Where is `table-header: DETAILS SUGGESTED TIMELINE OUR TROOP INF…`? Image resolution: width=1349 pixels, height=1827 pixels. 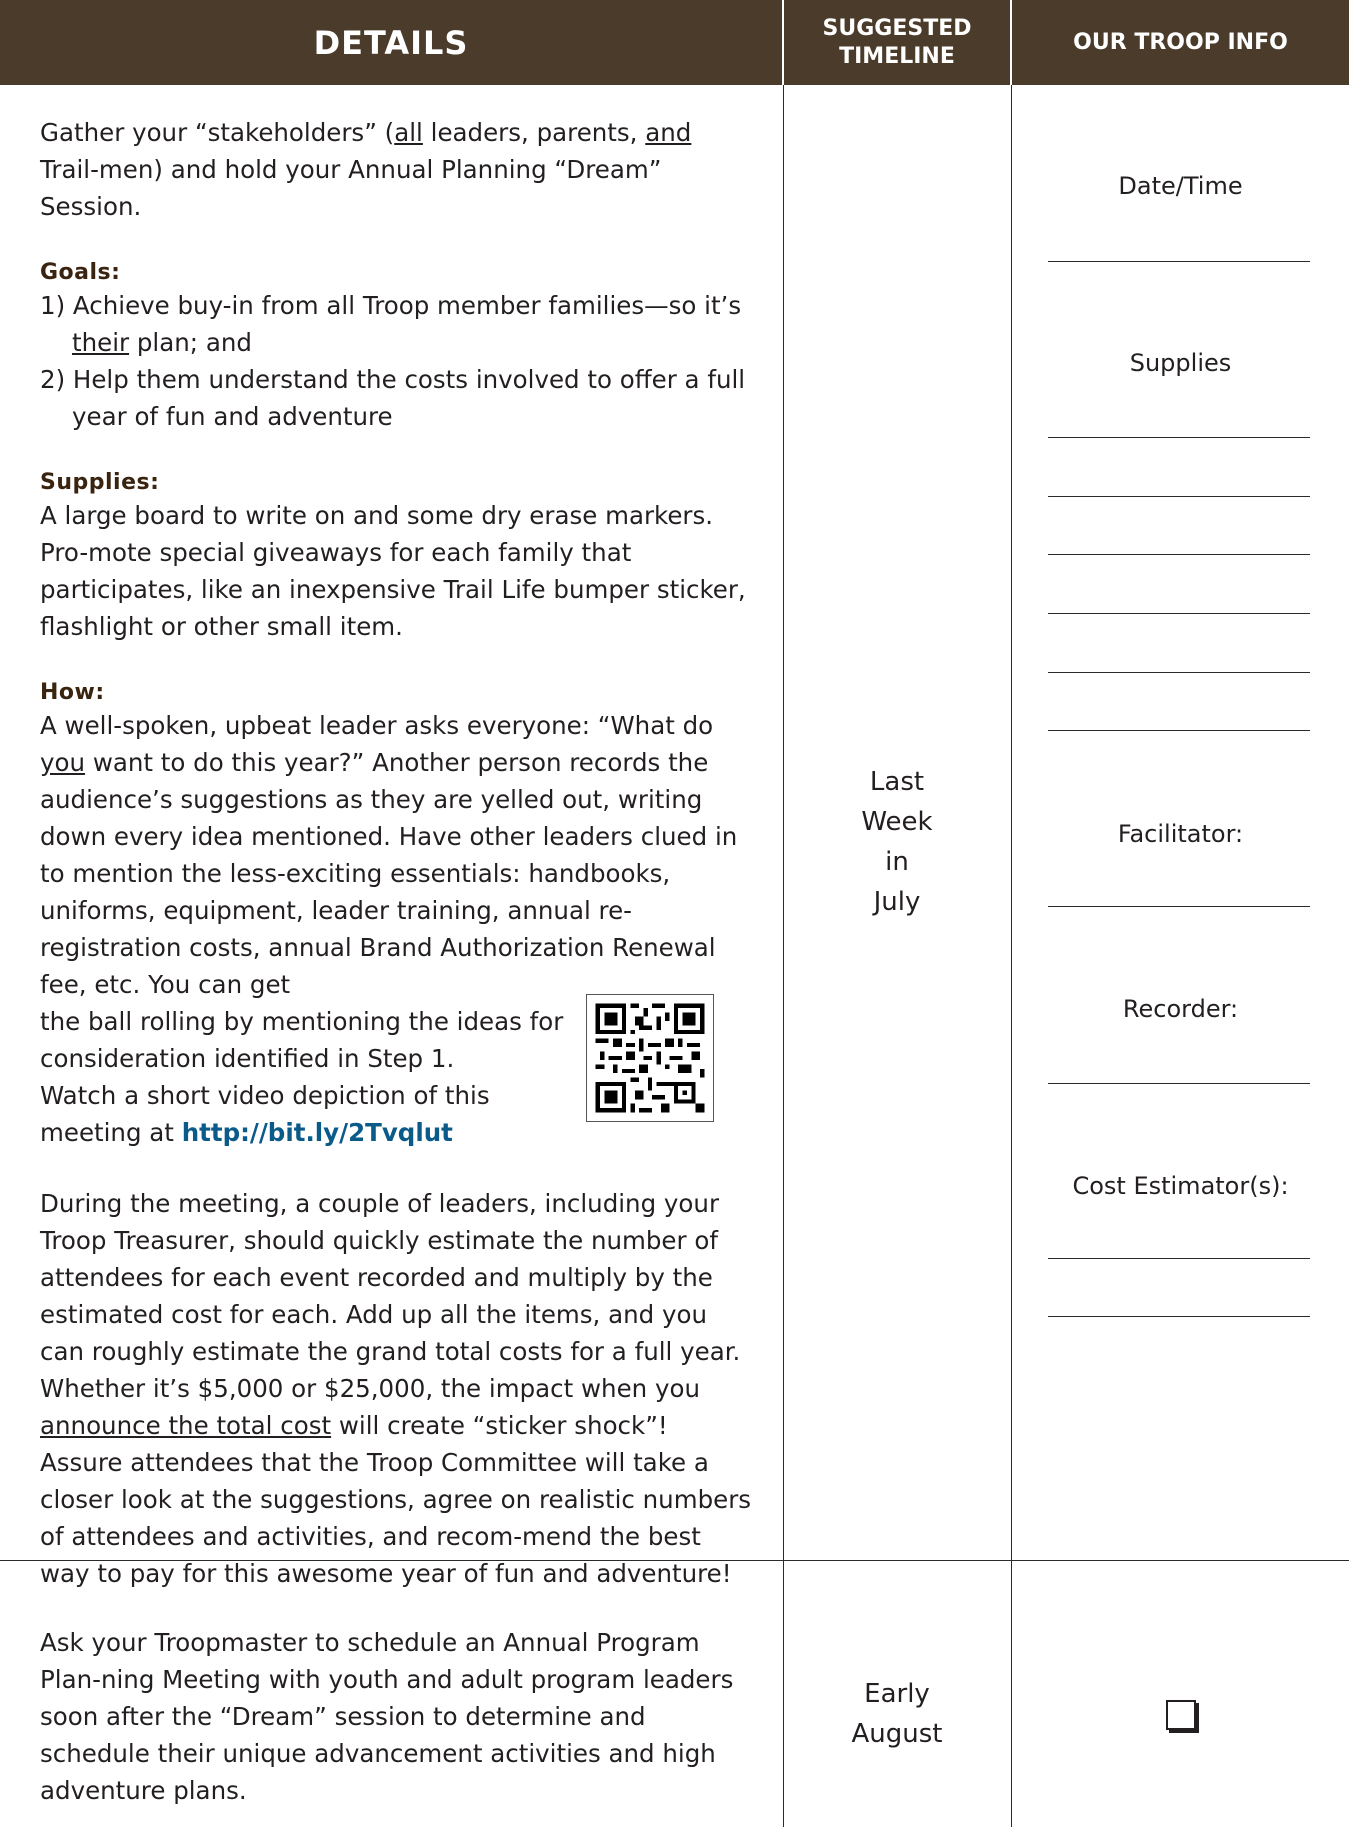 table-header: DETAILS SUGGESTED TIMELINE OUR TROOP INF… is located at coordinates (674, 42).